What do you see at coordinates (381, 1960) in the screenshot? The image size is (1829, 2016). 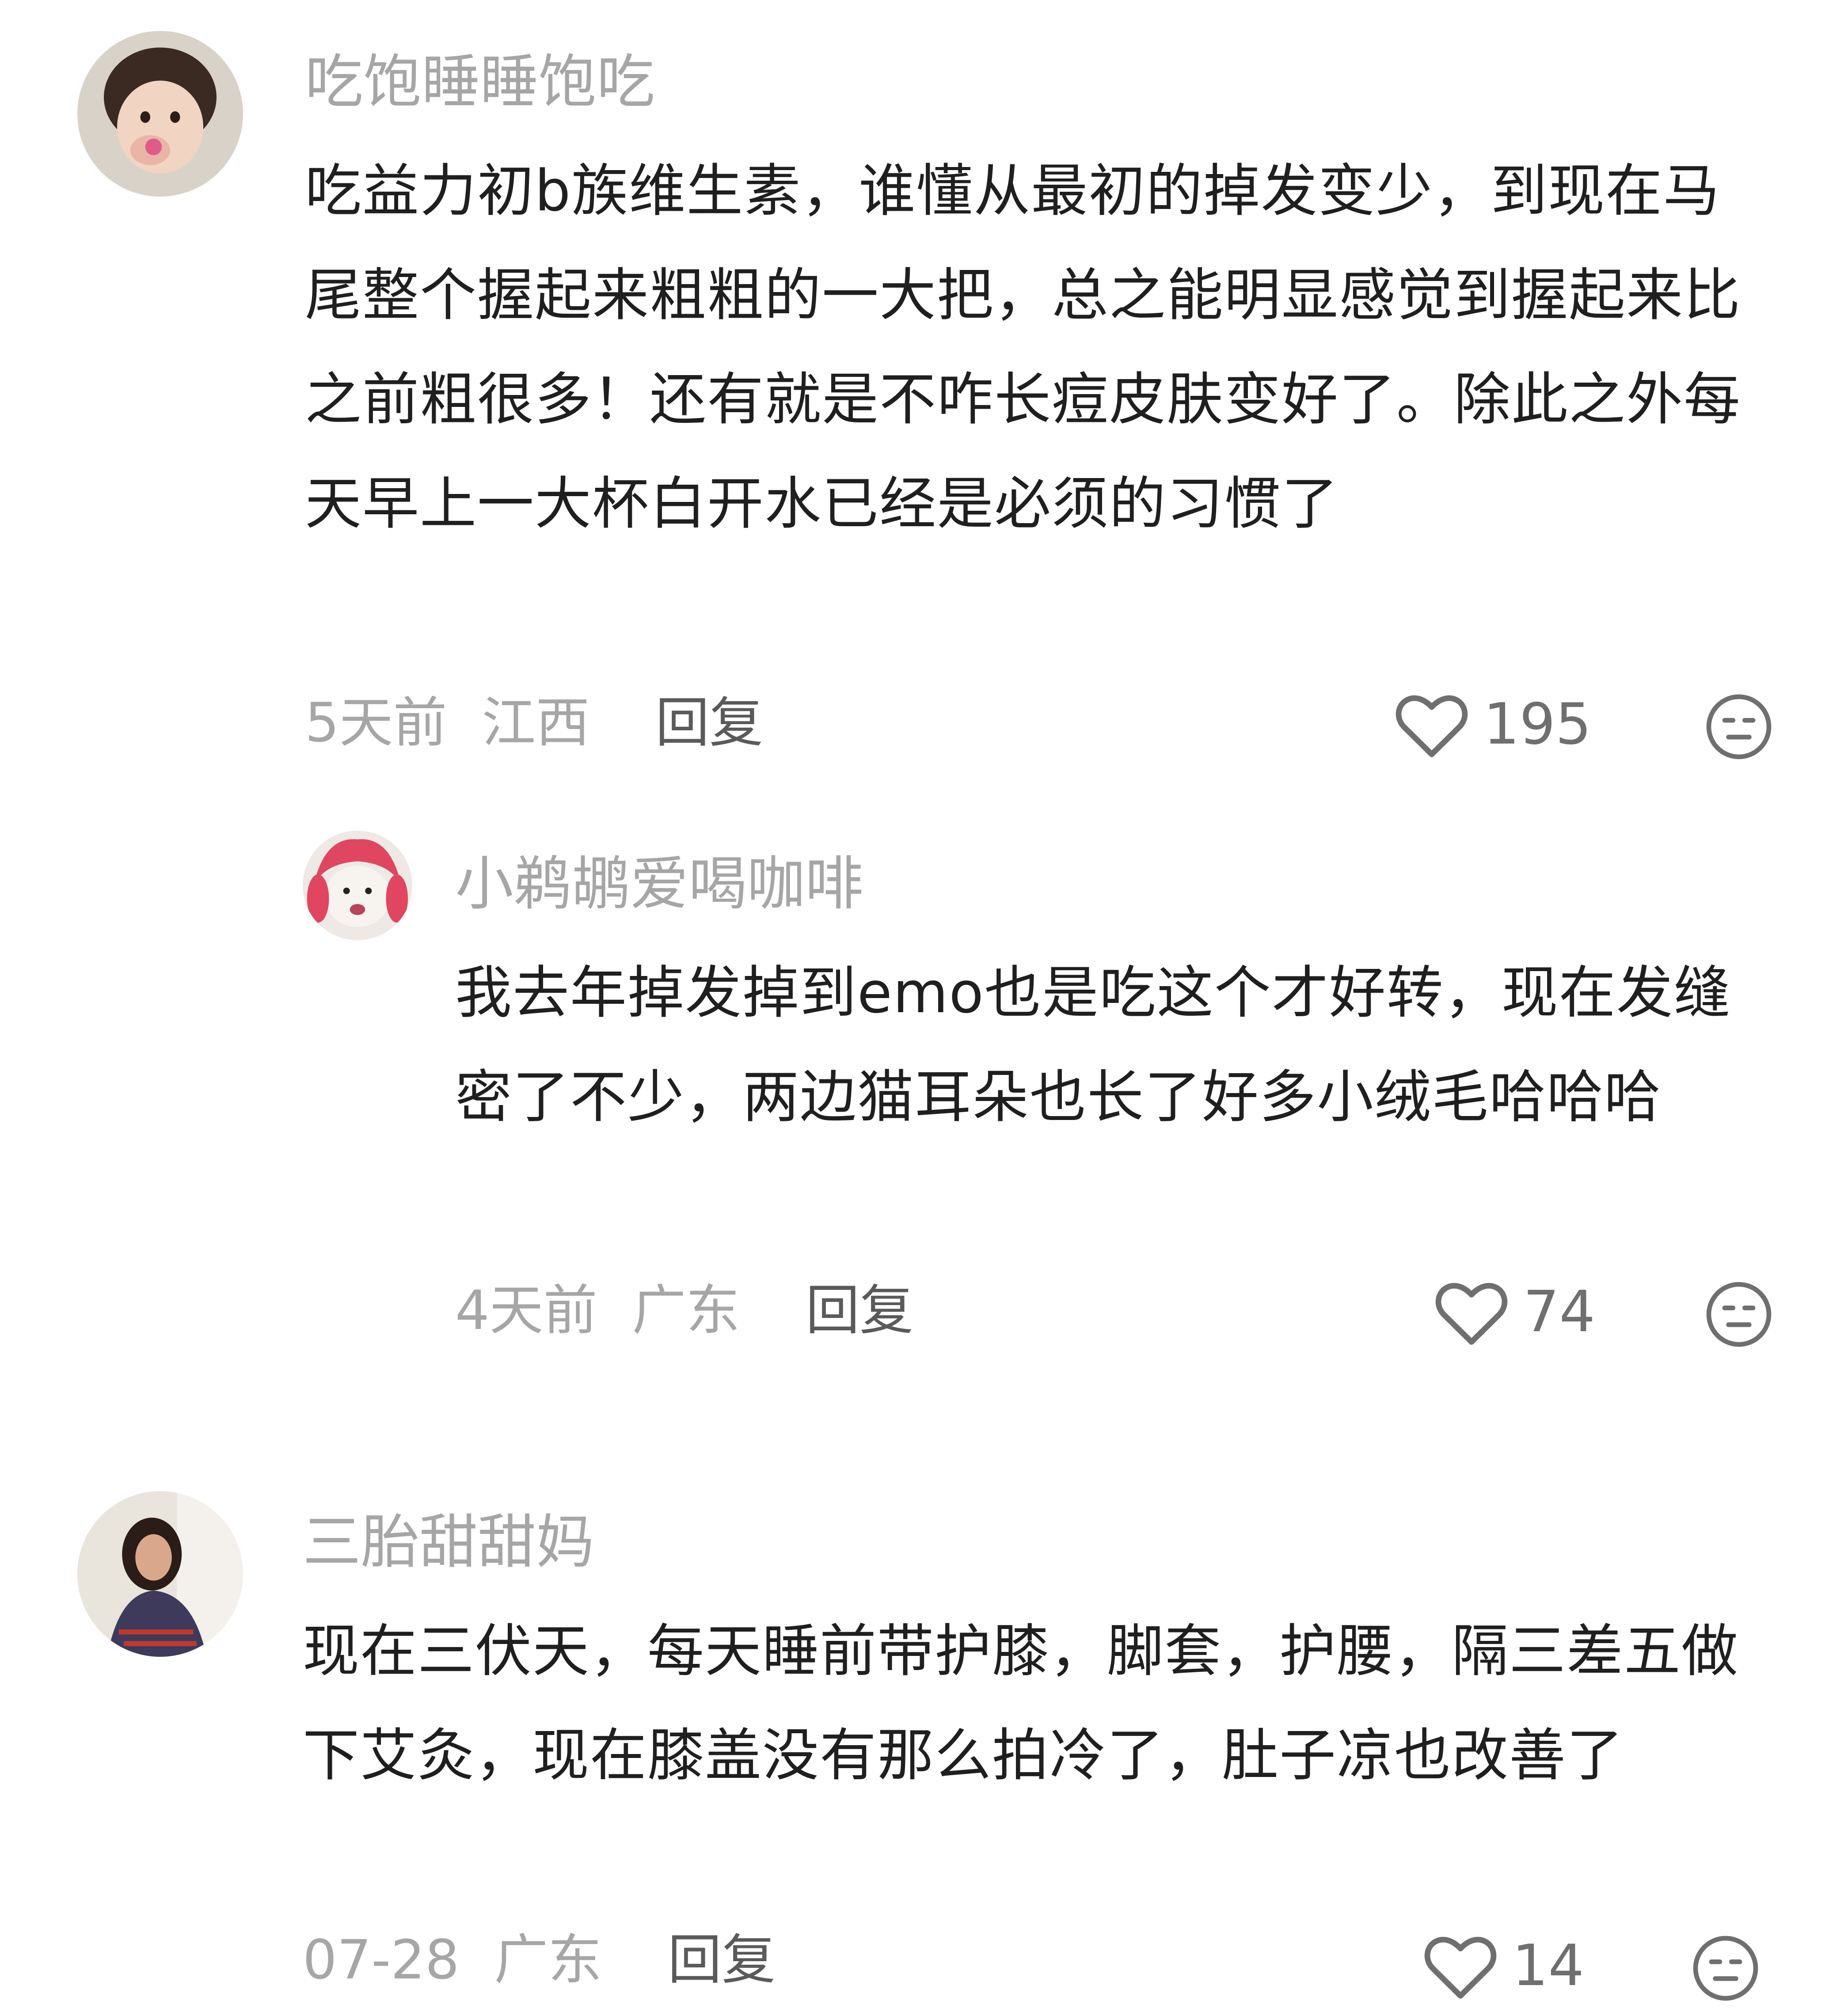 I see `comment-time: 07-28` at bounding box center [381, 1960].